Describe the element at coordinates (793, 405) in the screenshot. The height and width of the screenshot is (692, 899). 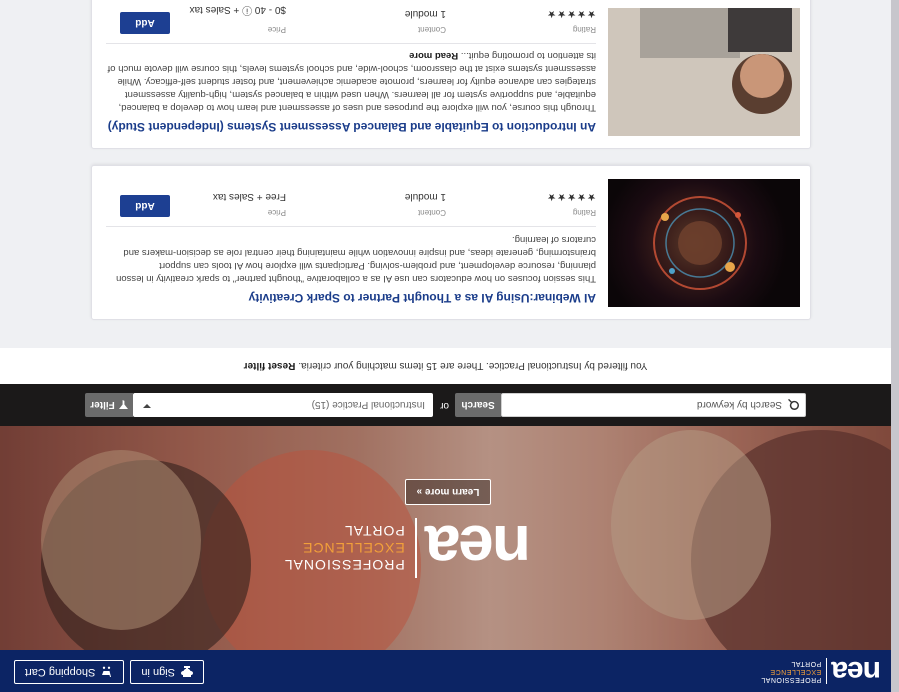
I see `search-icon` at that location.